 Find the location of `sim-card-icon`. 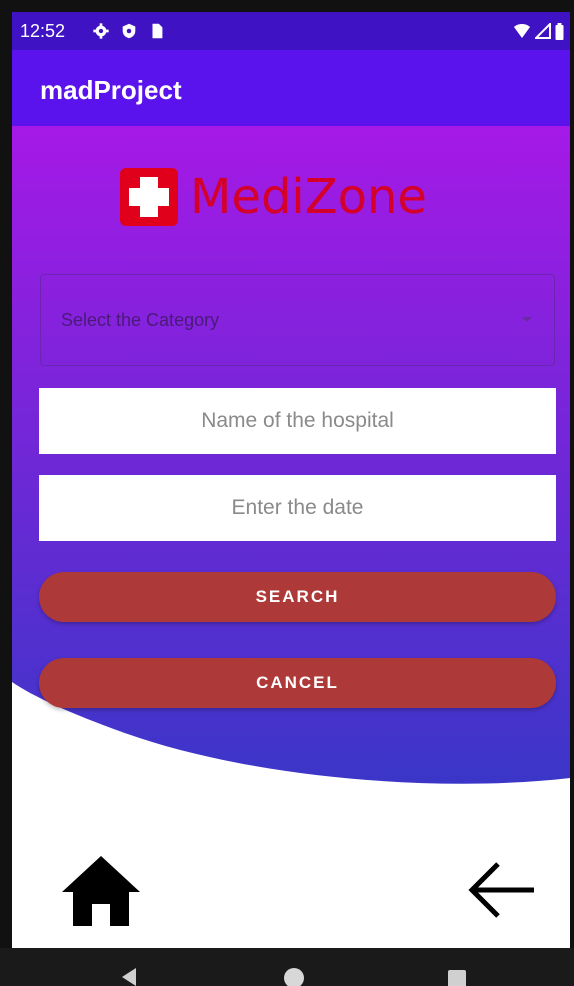

sim-card-icon is located at coordinates (157, 31).